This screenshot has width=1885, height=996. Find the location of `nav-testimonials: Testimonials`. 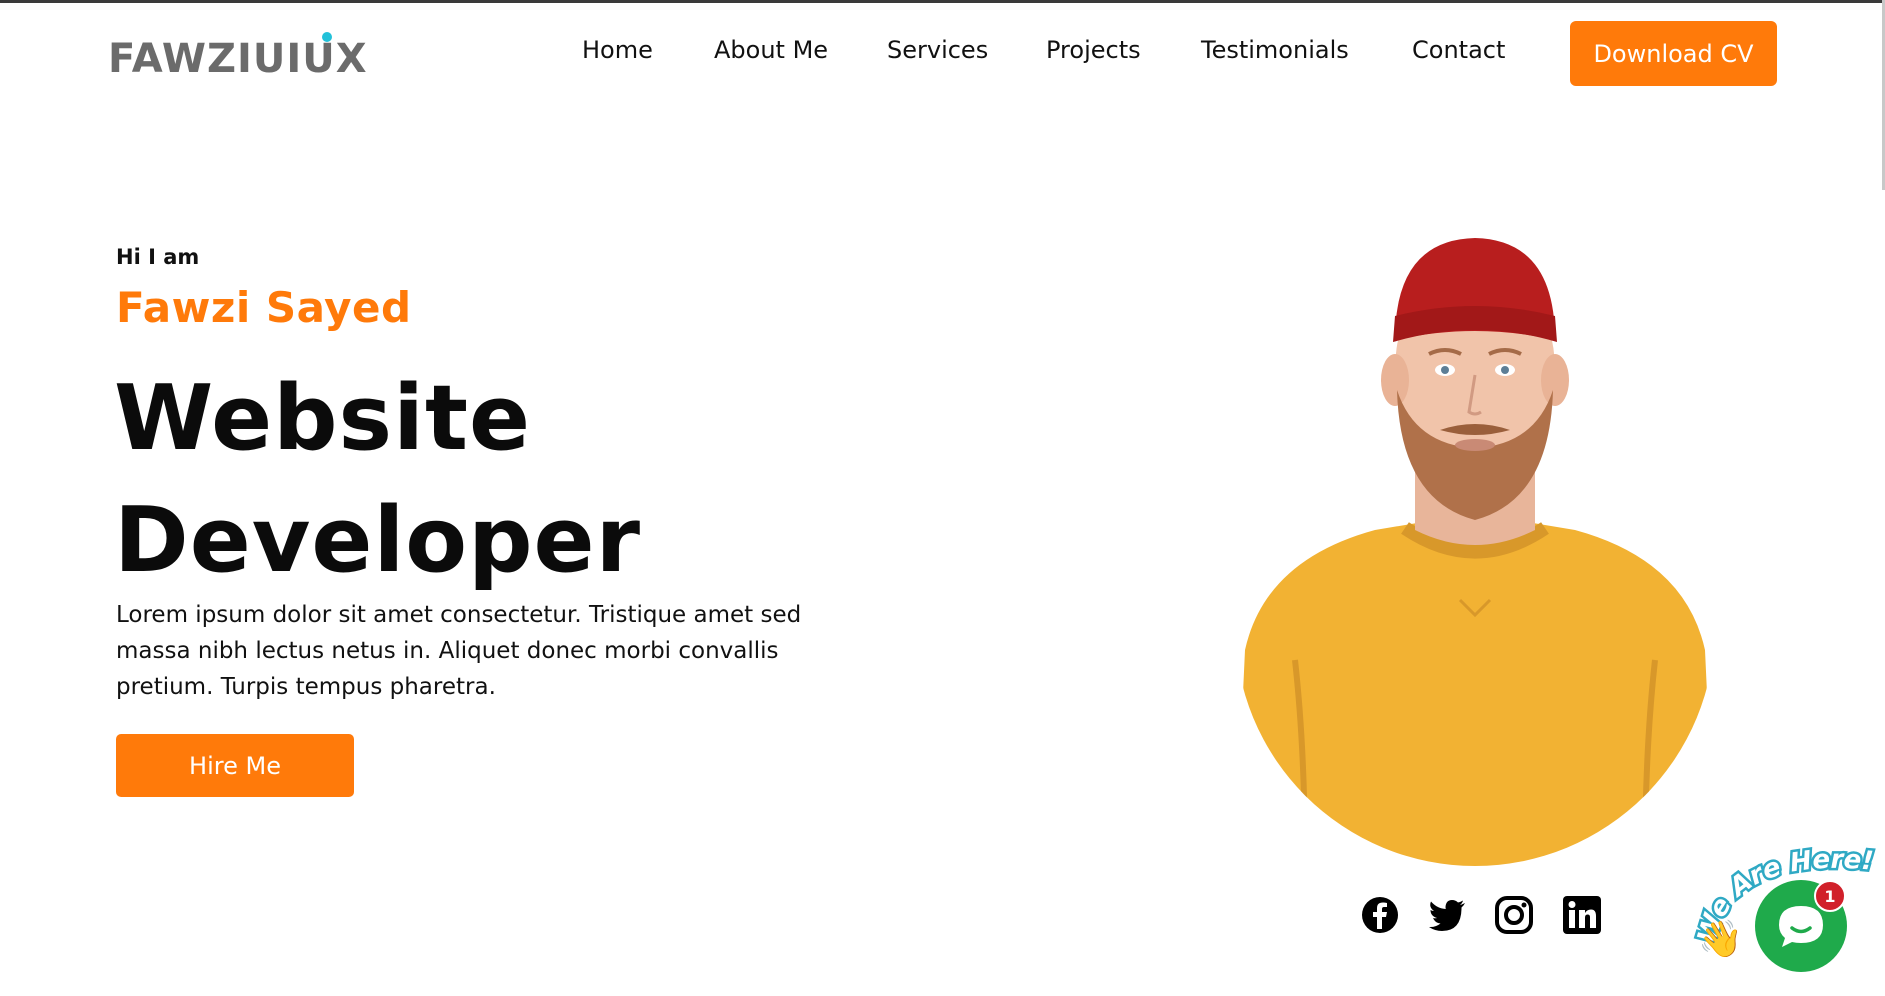

nav-testimonials: Testimonials is located at coordinates (1275, 50).